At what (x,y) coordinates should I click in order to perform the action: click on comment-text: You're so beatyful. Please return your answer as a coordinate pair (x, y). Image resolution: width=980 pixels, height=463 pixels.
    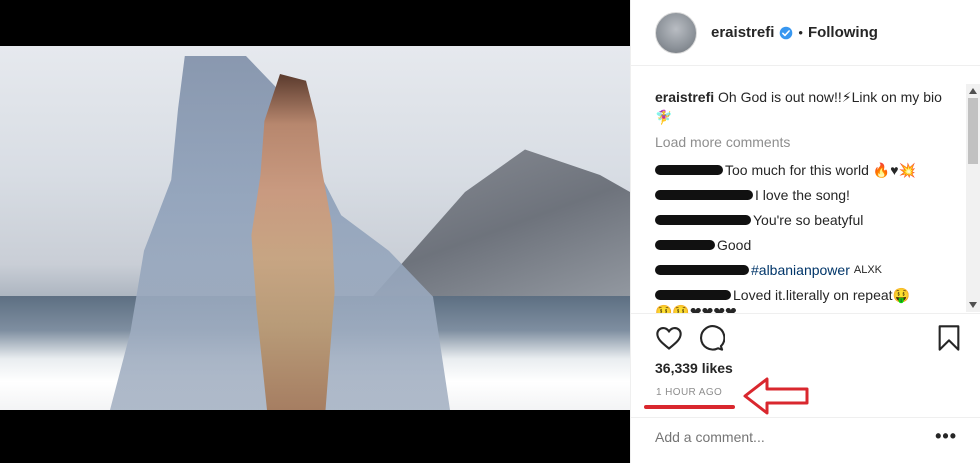
    Looking at the image, I should click on (808, 220).